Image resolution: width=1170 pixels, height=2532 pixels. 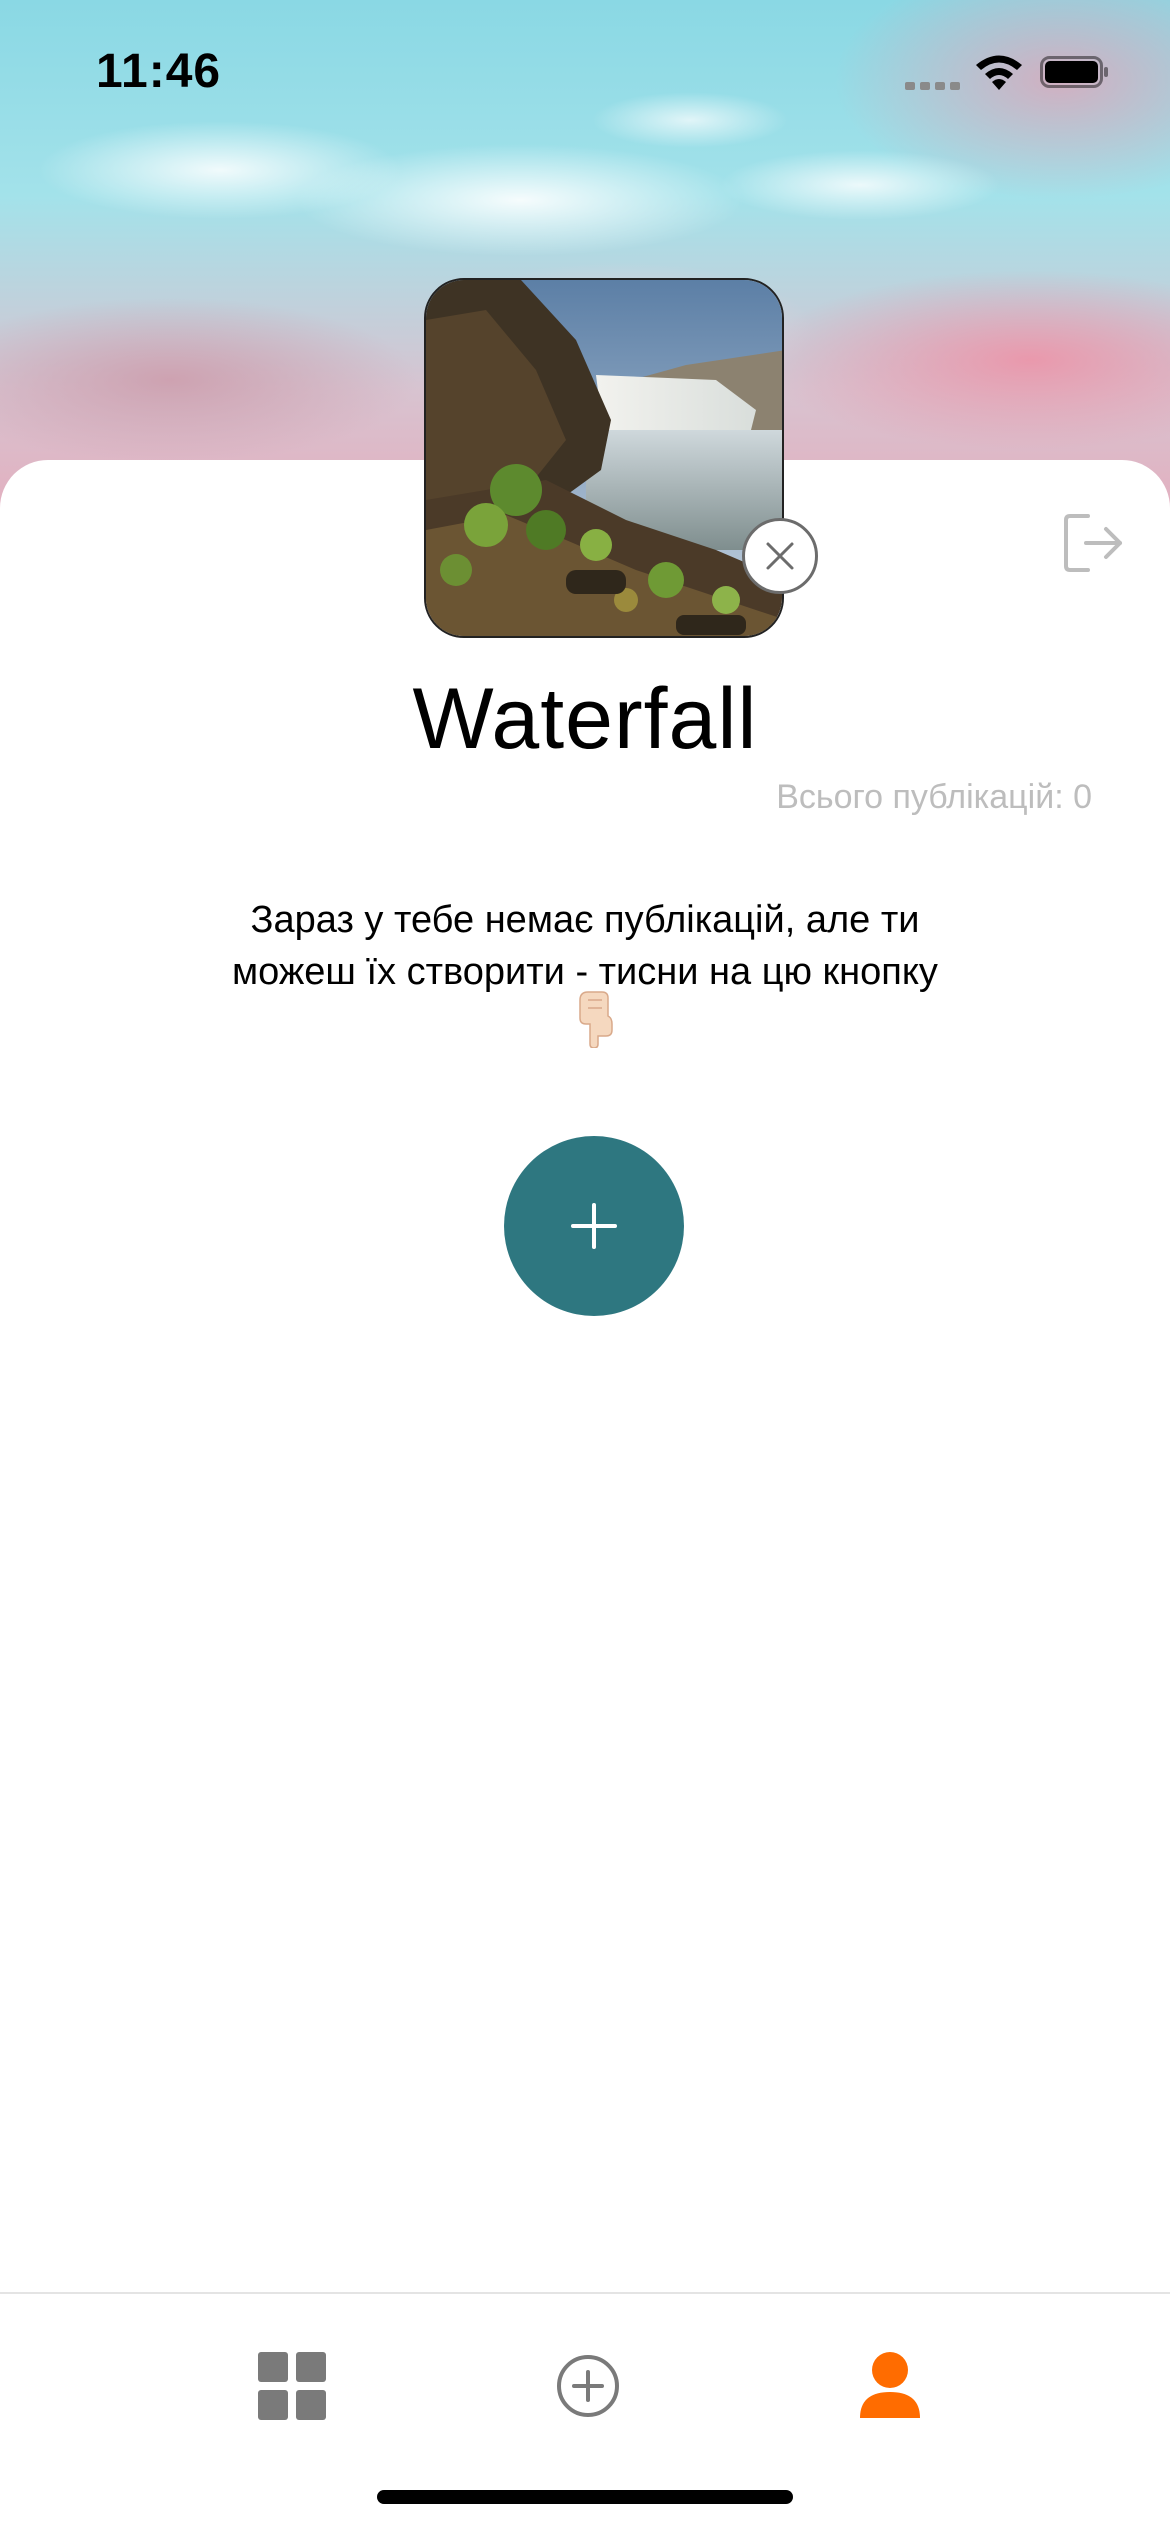 I want to click on profile-name: Waterfall, so click(x=585, y=719).